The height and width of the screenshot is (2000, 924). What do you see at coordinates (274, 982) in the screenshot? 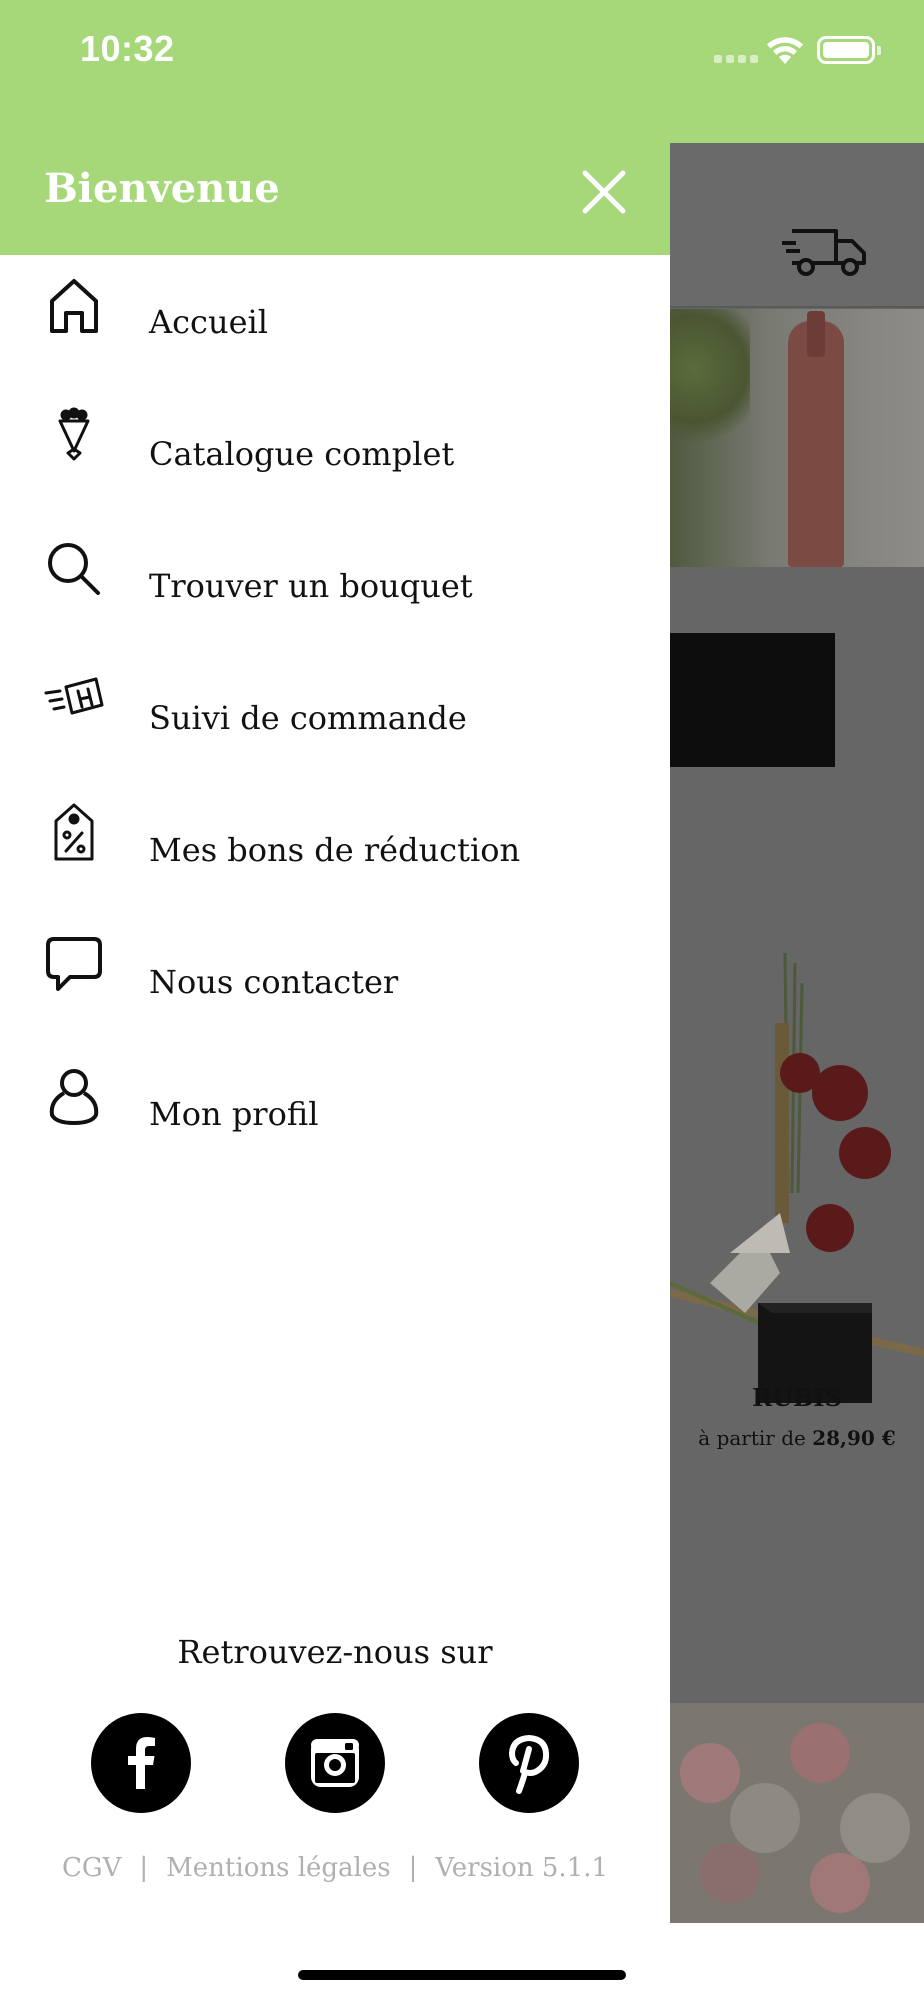
I see `menu-label-nous-contacter: Nous contacter` at bounding box center [274, 982].